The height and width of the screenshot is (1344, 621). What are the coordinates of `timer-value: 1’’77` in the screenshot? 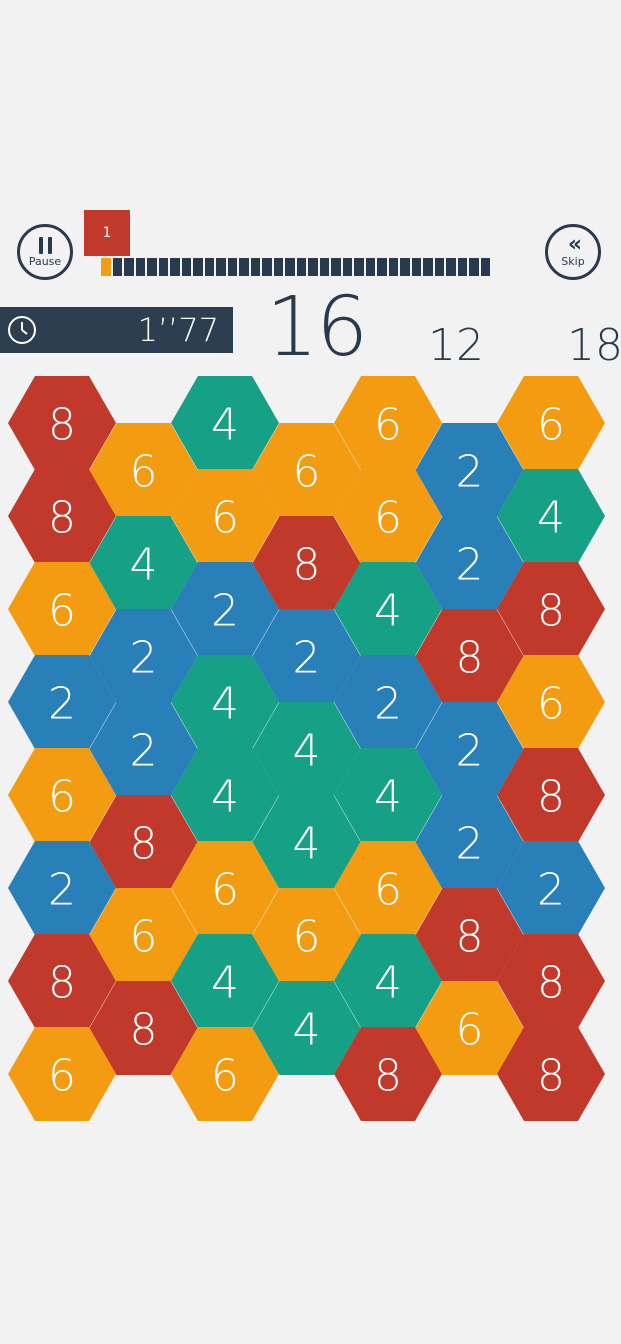 It's located at (178, 330).